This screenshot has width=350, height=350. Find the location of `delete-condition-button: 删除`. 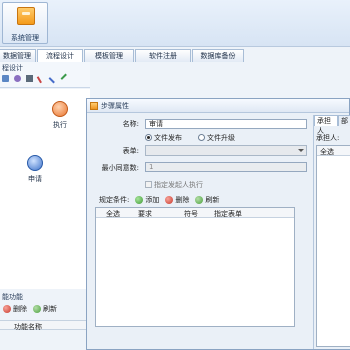

delete-condition-button: 删除 is located at coordinates (177, 200).